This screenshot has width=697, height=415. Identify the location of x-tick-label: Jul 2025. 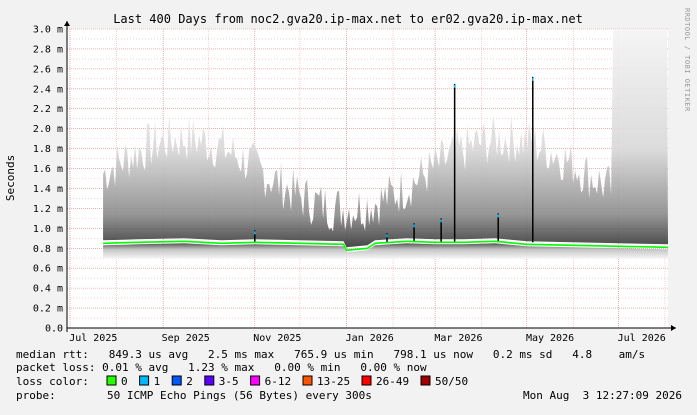
(93, 338).